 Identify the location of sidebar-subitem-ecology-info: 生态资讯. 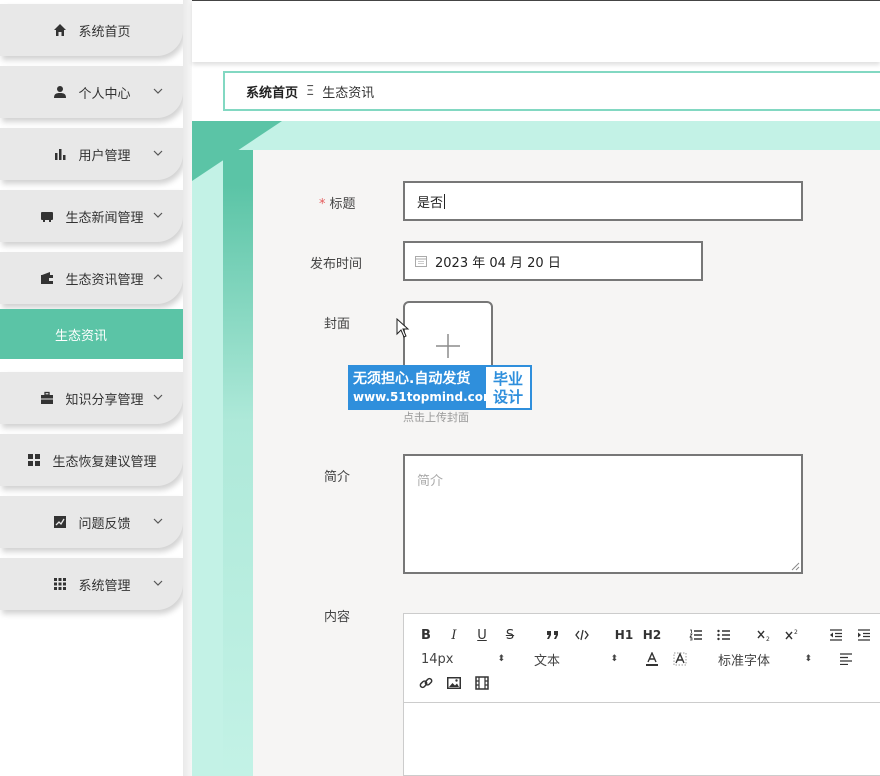
(91, 334).